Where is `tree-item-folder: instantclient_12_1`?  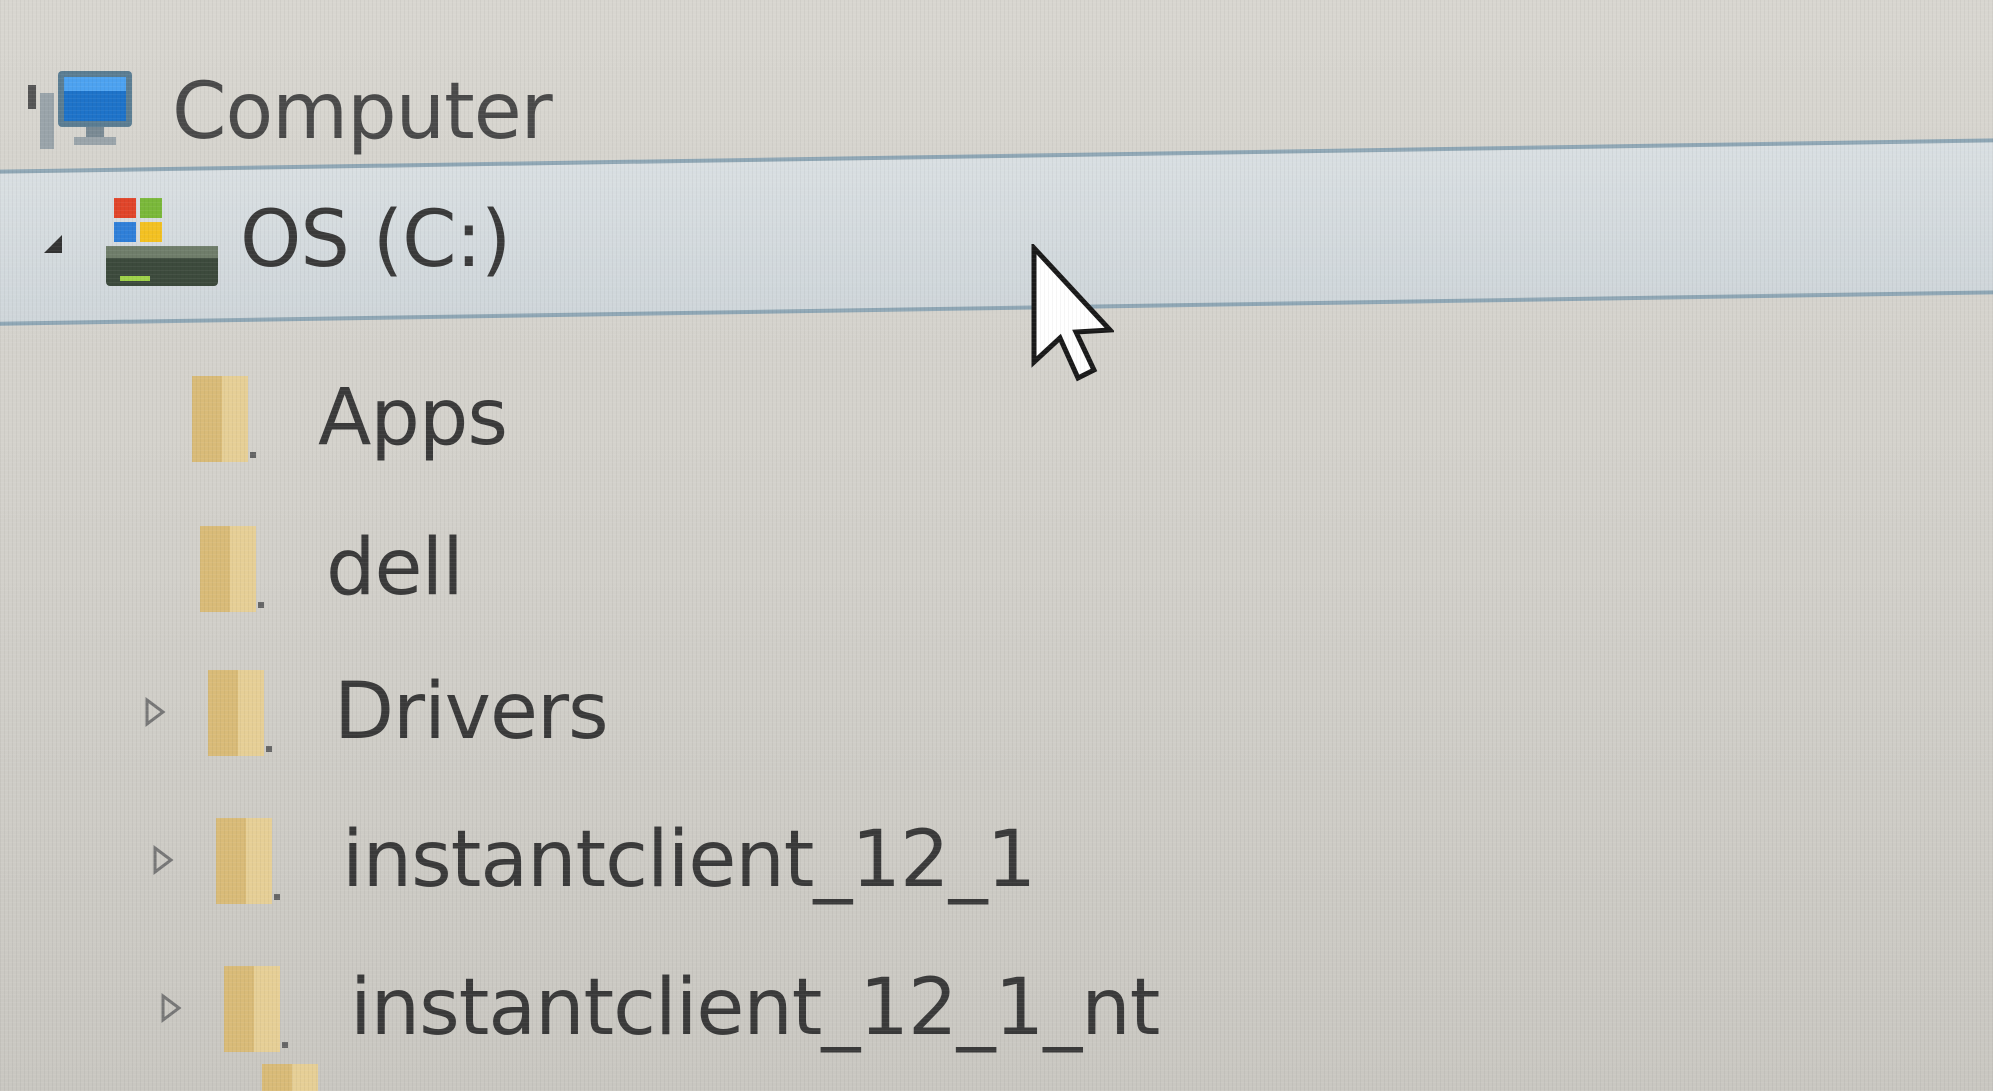 tree-item-folder: instantclient_12_1 is located at coordinates (996, 860).